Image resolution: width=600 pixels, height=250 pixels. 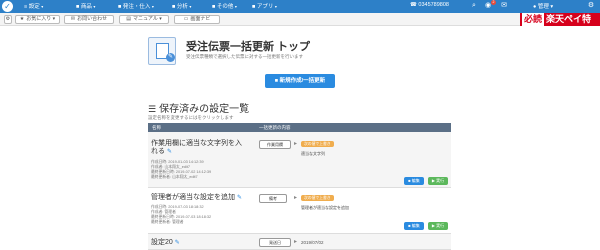 What do you see at coordinates (275, 144) in the screenshot?
I see `field-pill: 作業用欄` at bounding box center [275, 144].